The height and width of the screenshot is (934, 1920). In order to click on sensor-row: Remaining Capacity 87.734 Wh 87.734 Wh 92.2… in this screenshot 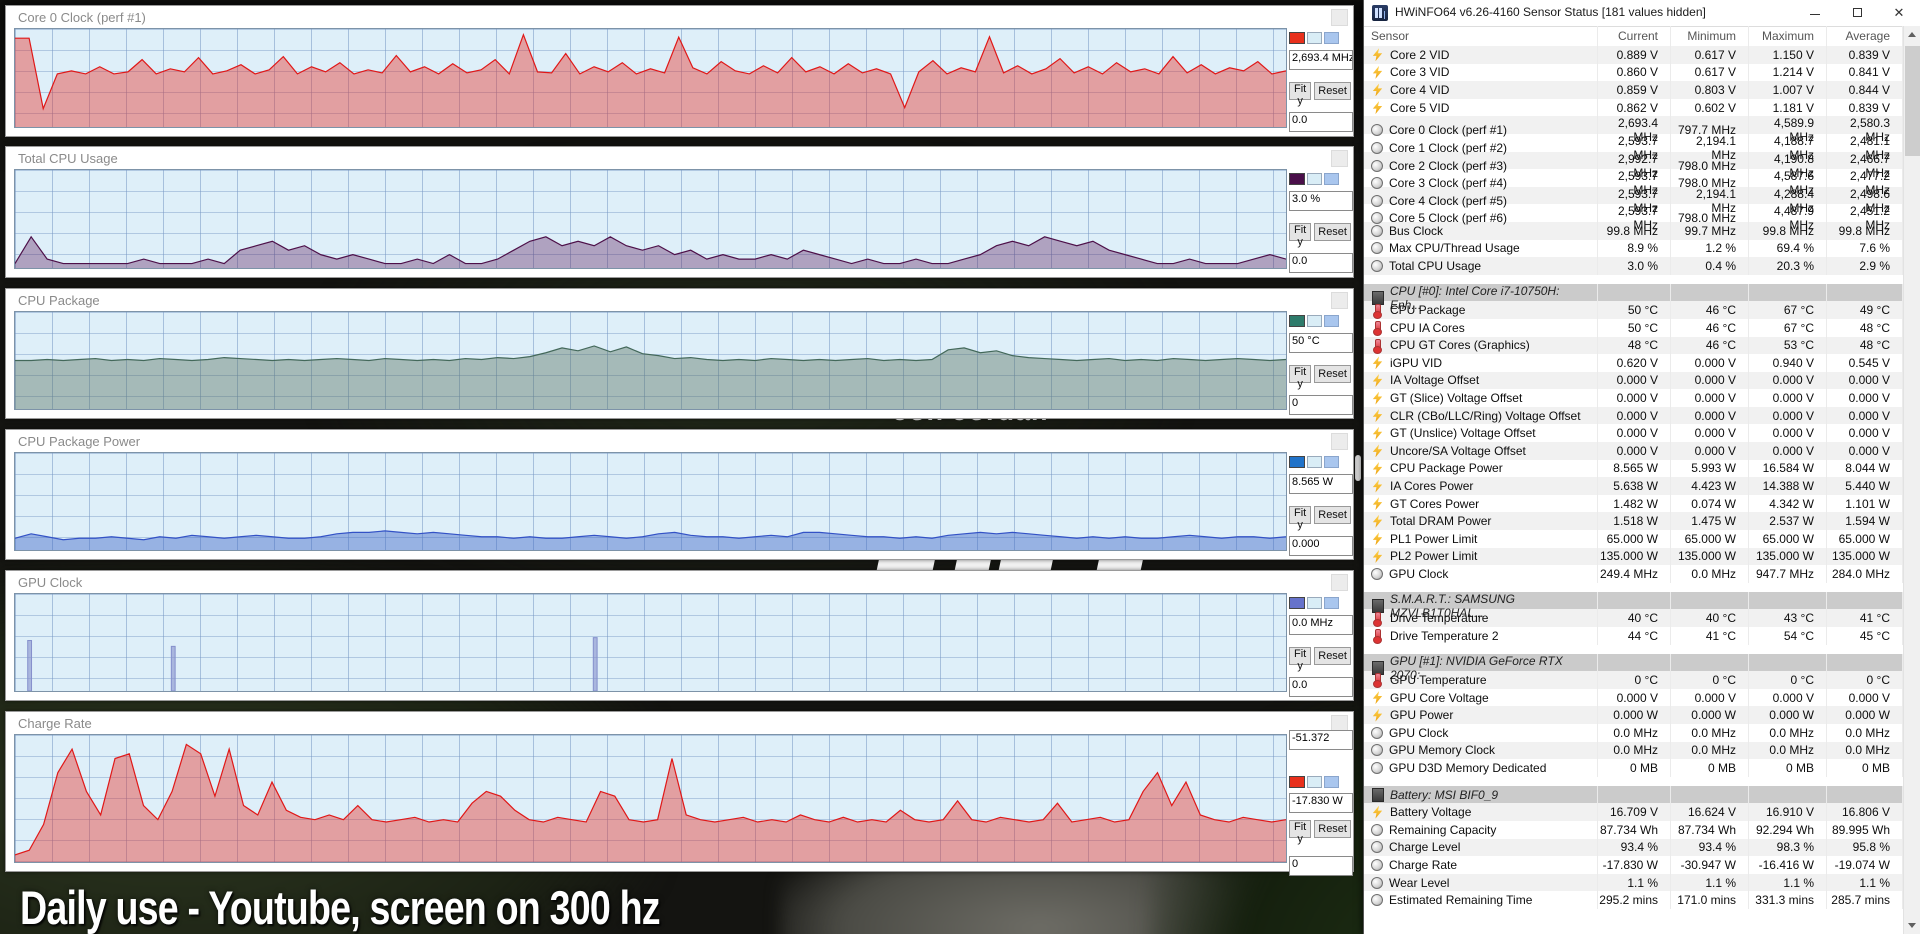, I will do `click(1633, 829)`.